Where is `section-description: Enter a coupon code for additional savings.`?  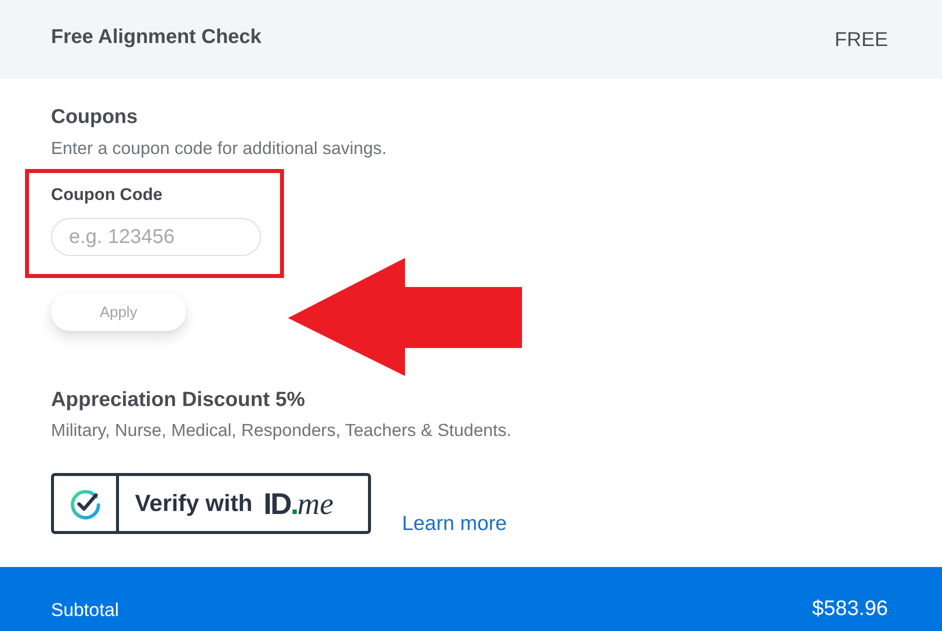
section-description: Enter a coupon code for additional savings. is located at coordinates (219, 148).